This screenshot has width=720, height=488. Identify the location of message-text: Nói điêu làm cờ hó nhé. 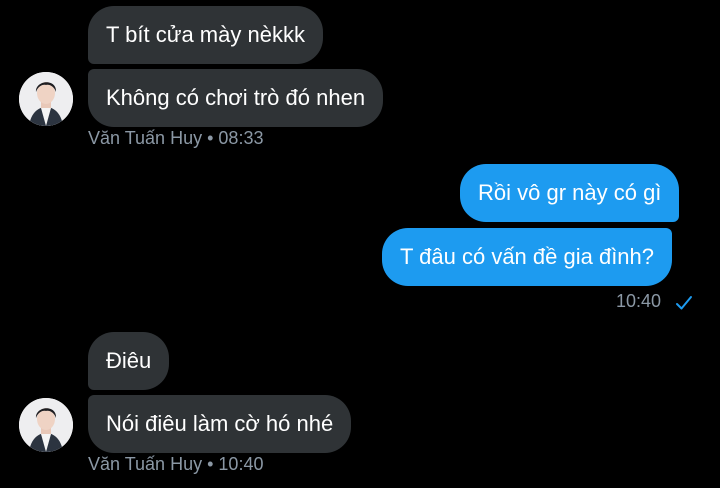
(220, 423).